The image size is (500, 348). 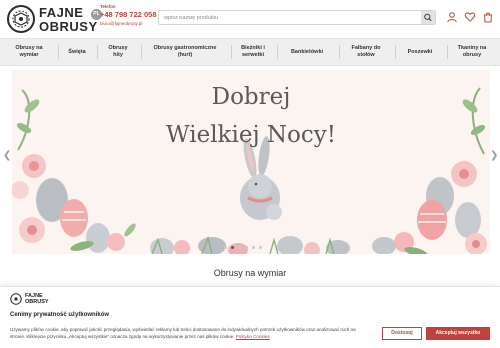 What do you see at coordinates (452, 17) in the screenshot?
I see `user-icon` at bounding box center [452, 17].